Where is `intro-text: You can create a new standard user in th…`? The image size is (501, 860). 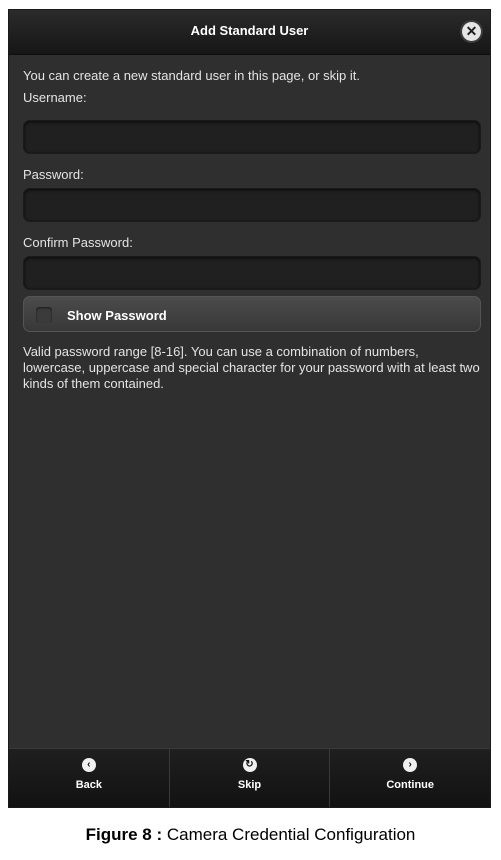
intro-text: You can create a new standard user in th… is located at coordinates (191, 75).